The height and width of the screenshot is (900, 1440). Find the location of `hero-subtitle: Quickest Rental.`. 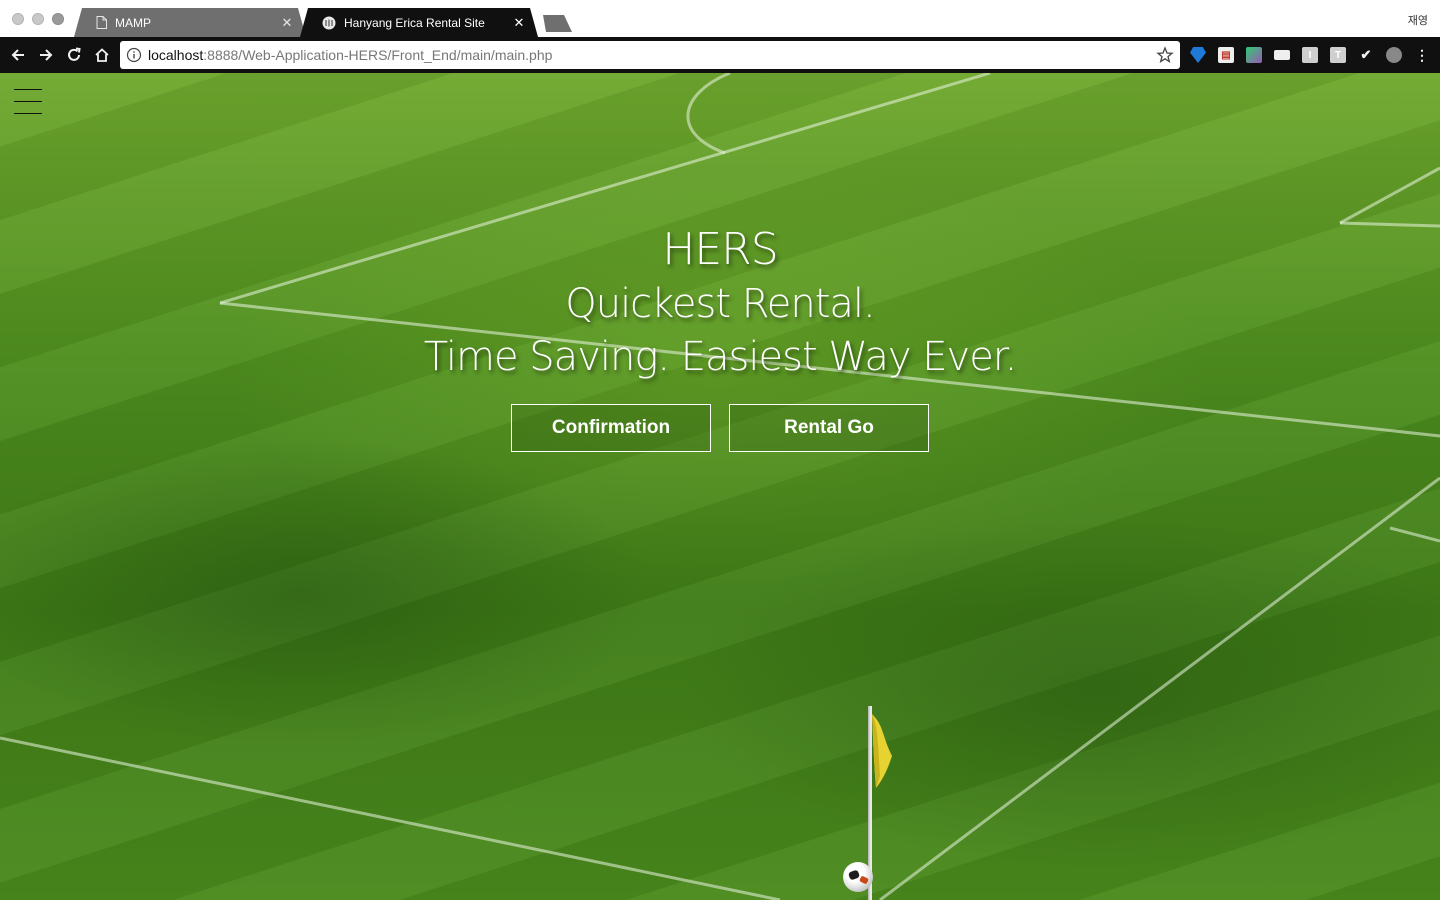

hero-subtitle: Quickest Rental. is located at coordinates (720, 304).